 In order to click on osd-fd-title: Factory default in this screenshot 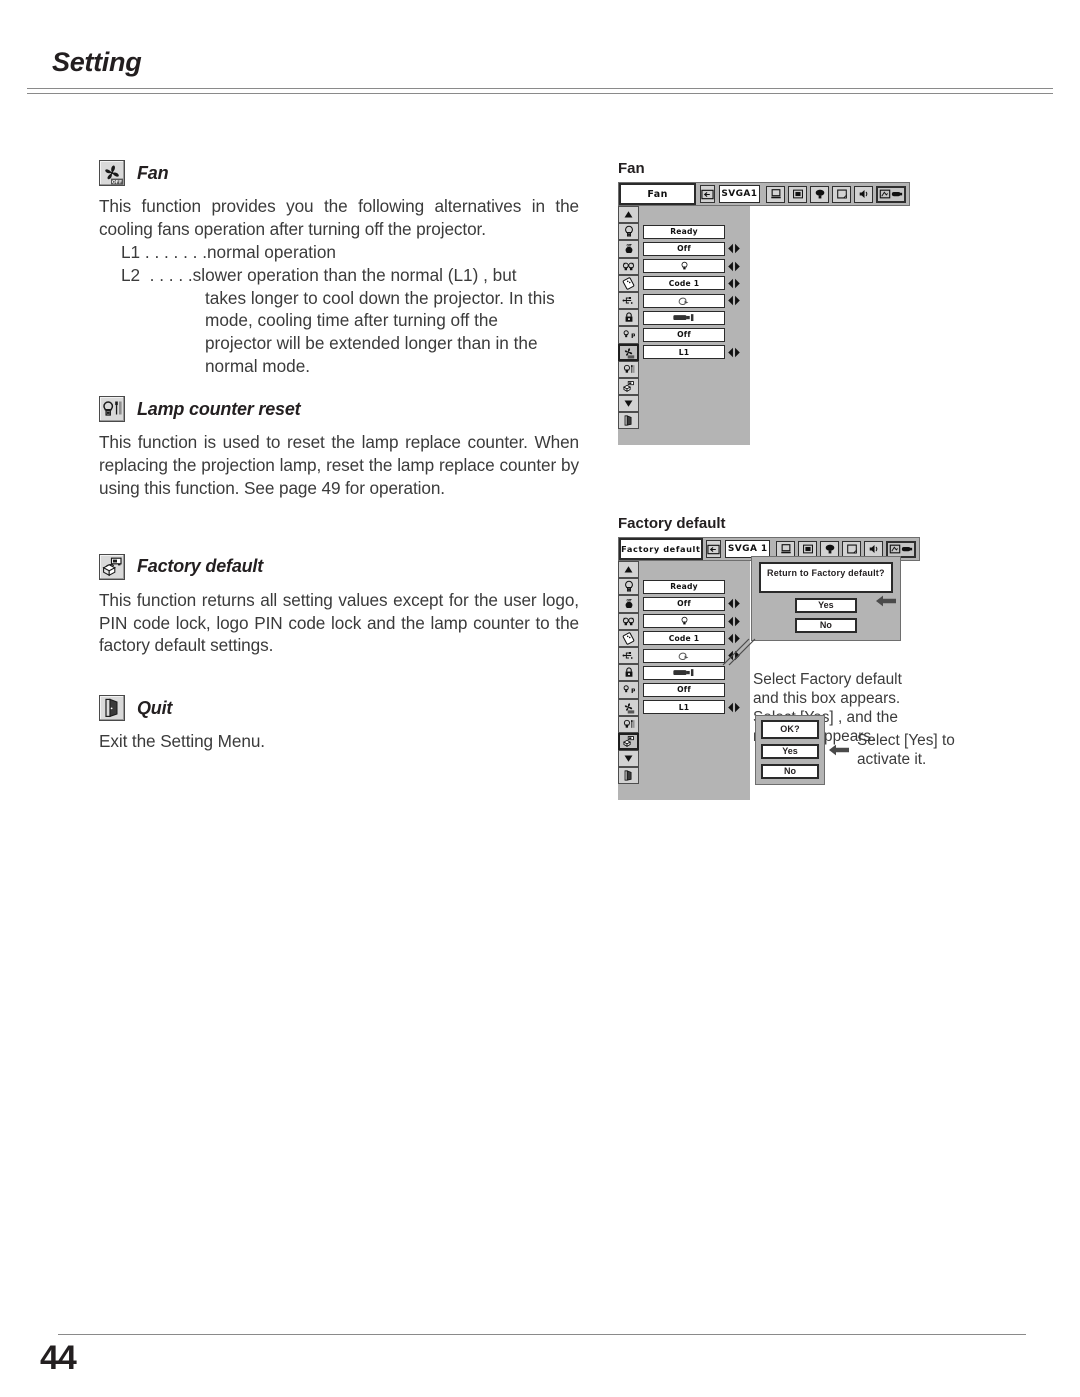, I will do `click(661, 549)`.